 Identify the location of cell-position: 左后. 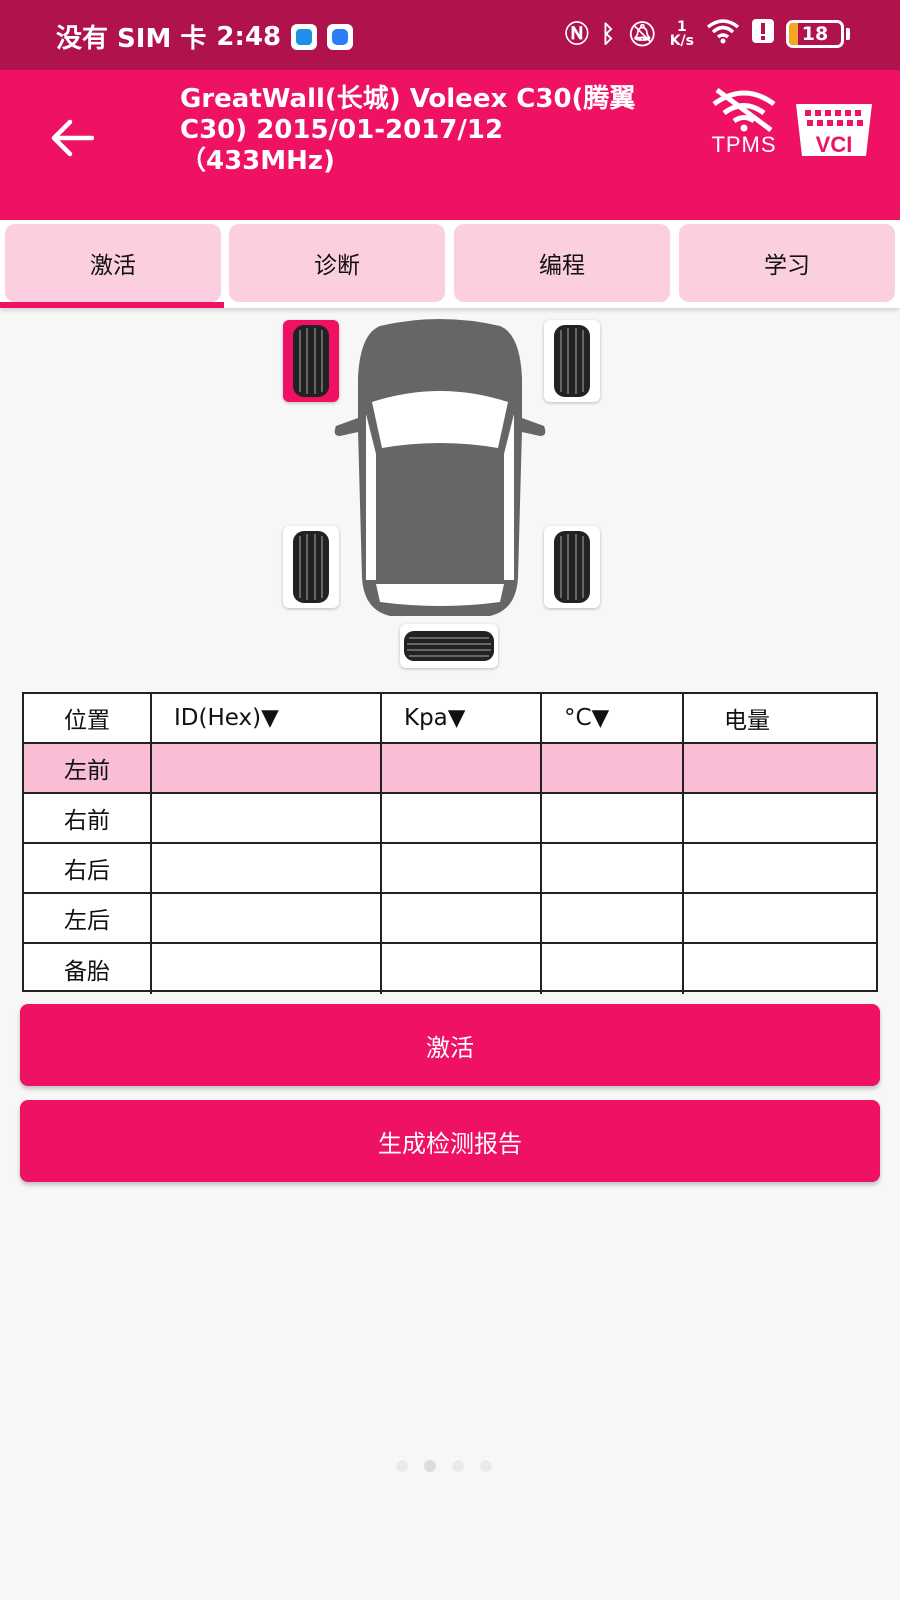
(88, 918).